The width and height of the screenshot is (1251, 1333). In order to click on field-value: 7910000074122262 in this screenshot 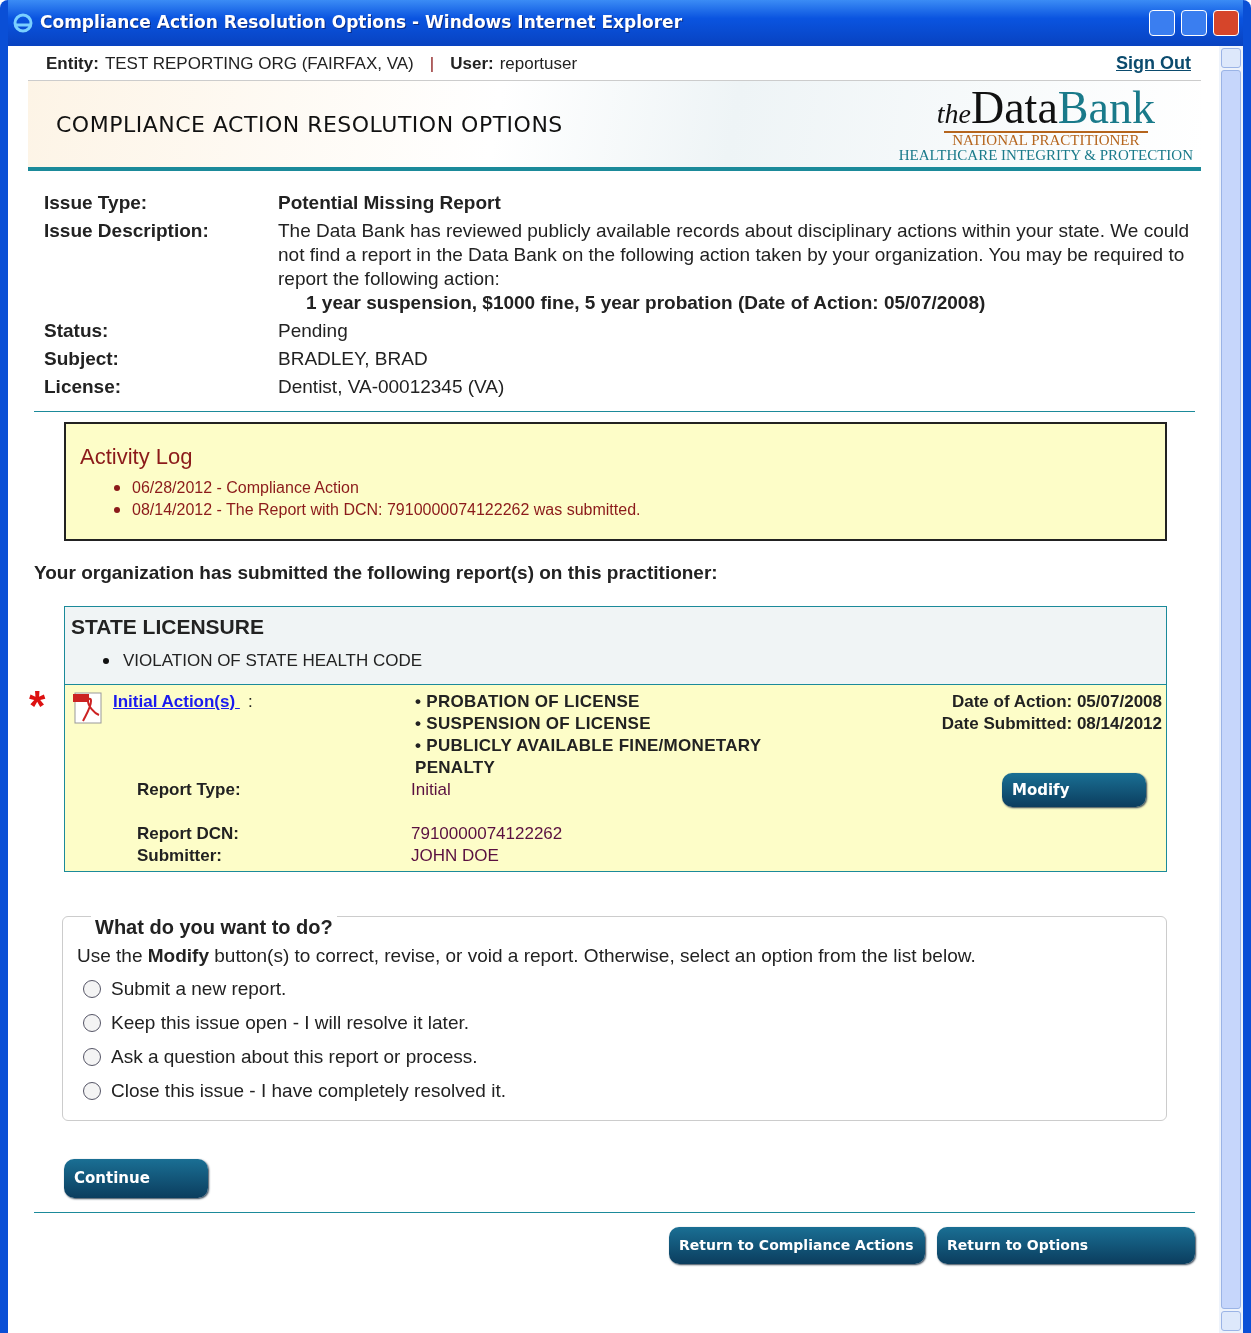, I will do `click(487, 833)`.